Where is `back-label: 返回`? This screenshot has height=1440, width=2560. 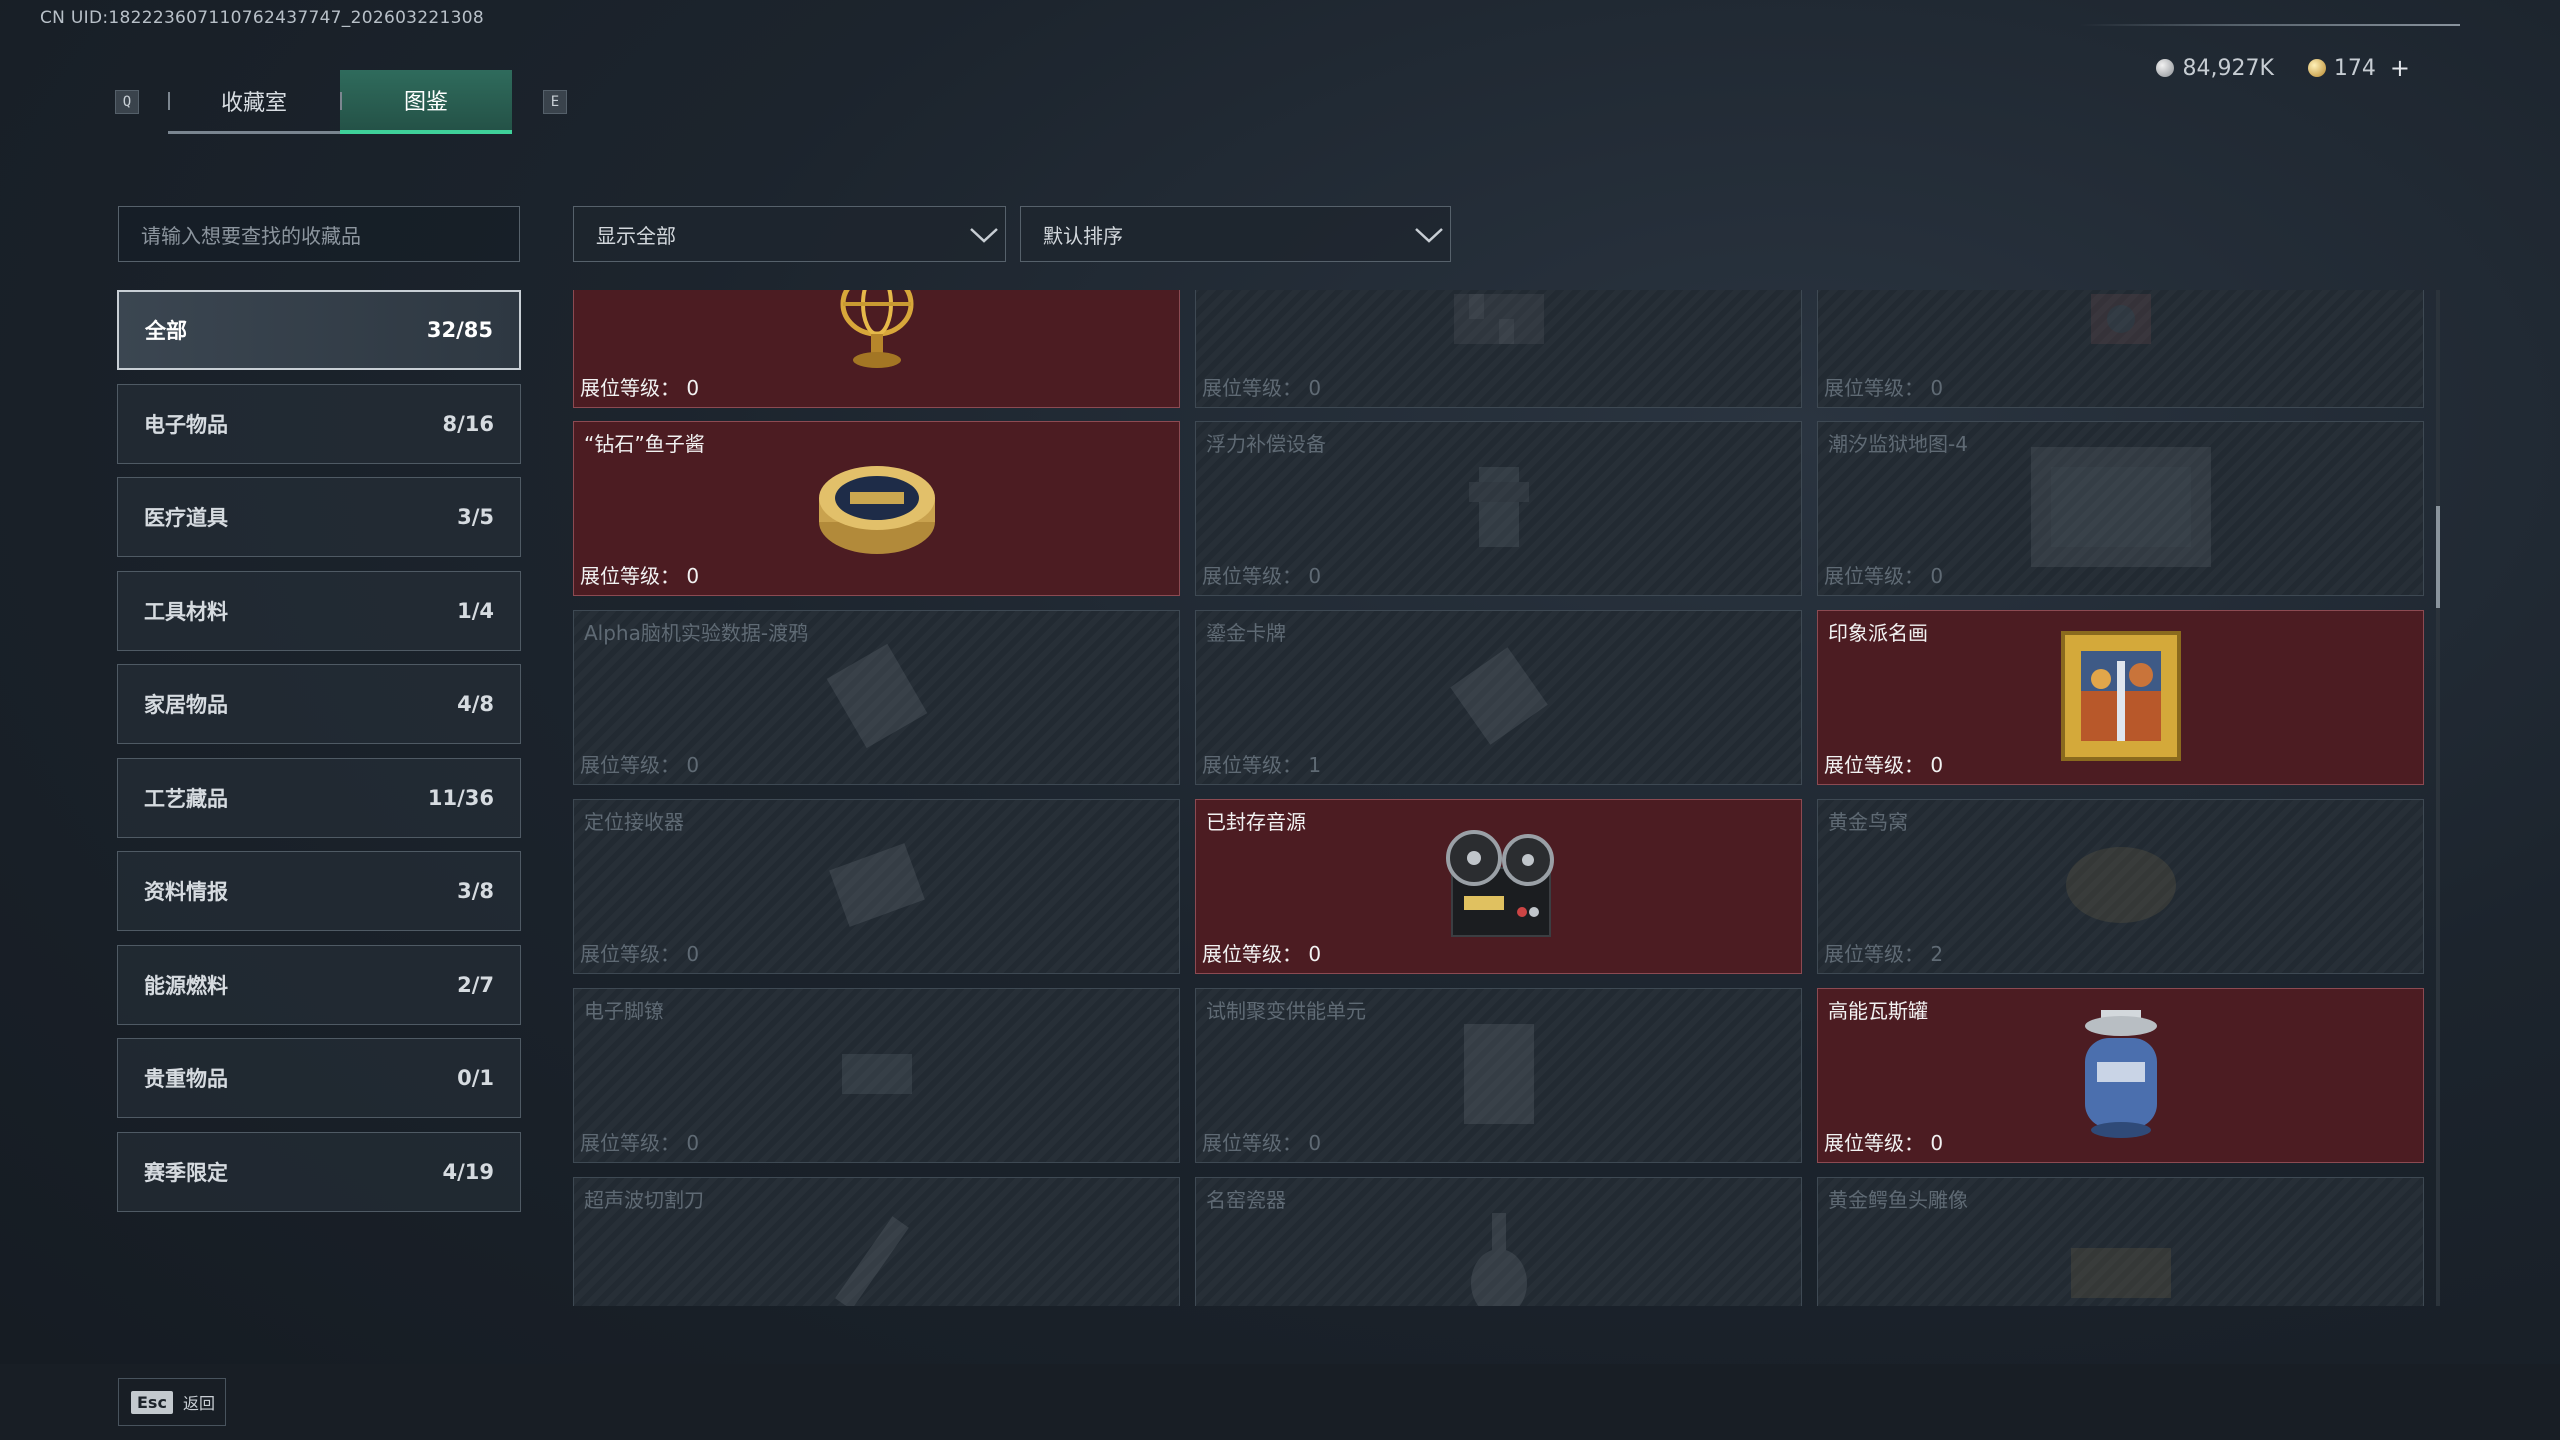
back-label: 返回 is located at coordinates (198, 1403).